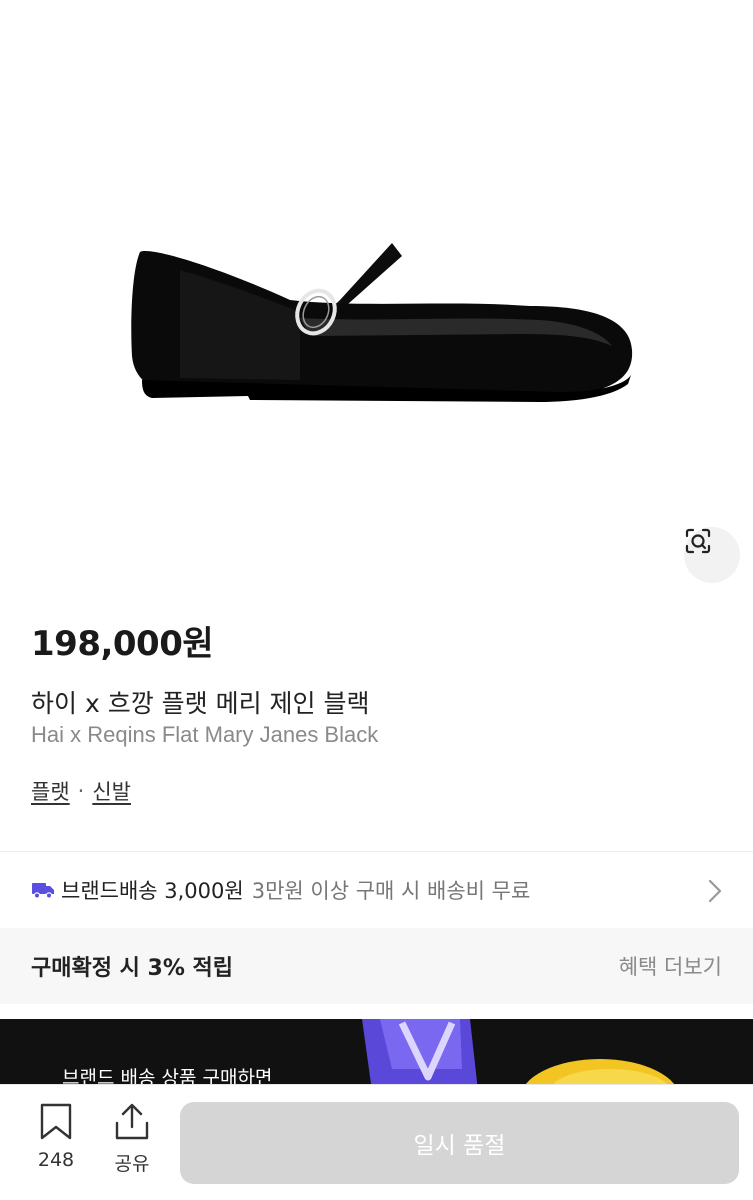 This screenshot has height=1200, width=753. Describe the element at coordinates (715, 891) in the screenshot. I see `chevron-right-icon` at that location.